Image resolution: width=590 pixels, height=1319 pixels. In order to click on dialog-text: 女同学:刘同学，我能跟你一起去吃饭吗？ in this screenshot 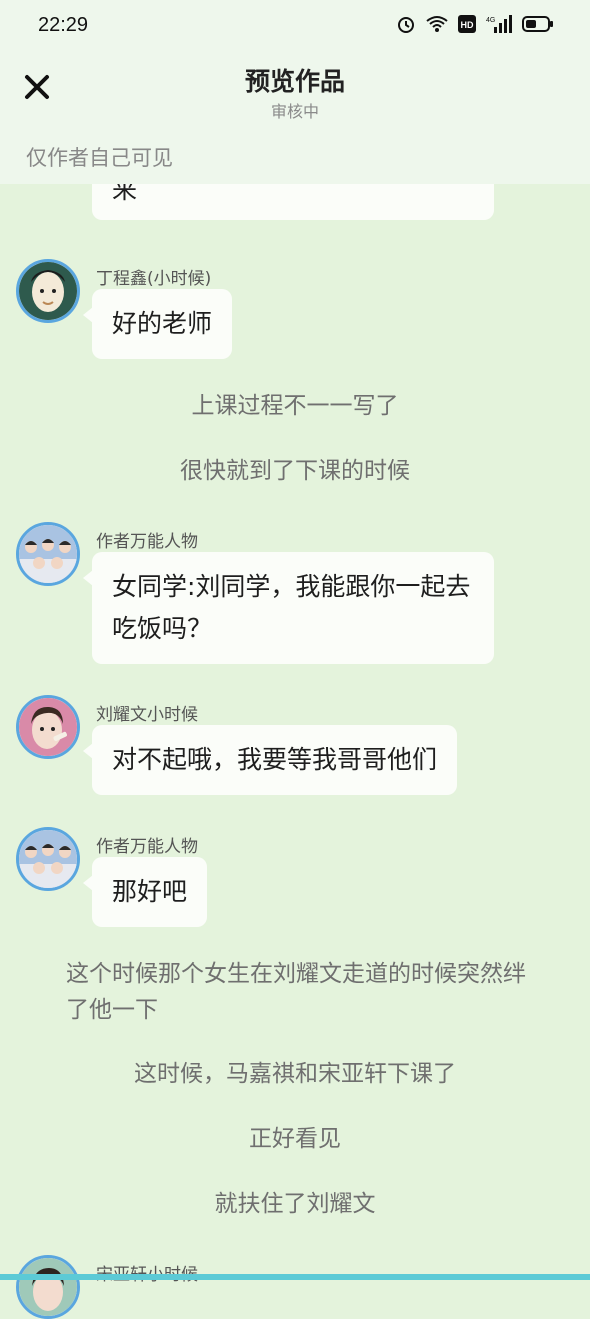, I will do `click(291, 607)`.